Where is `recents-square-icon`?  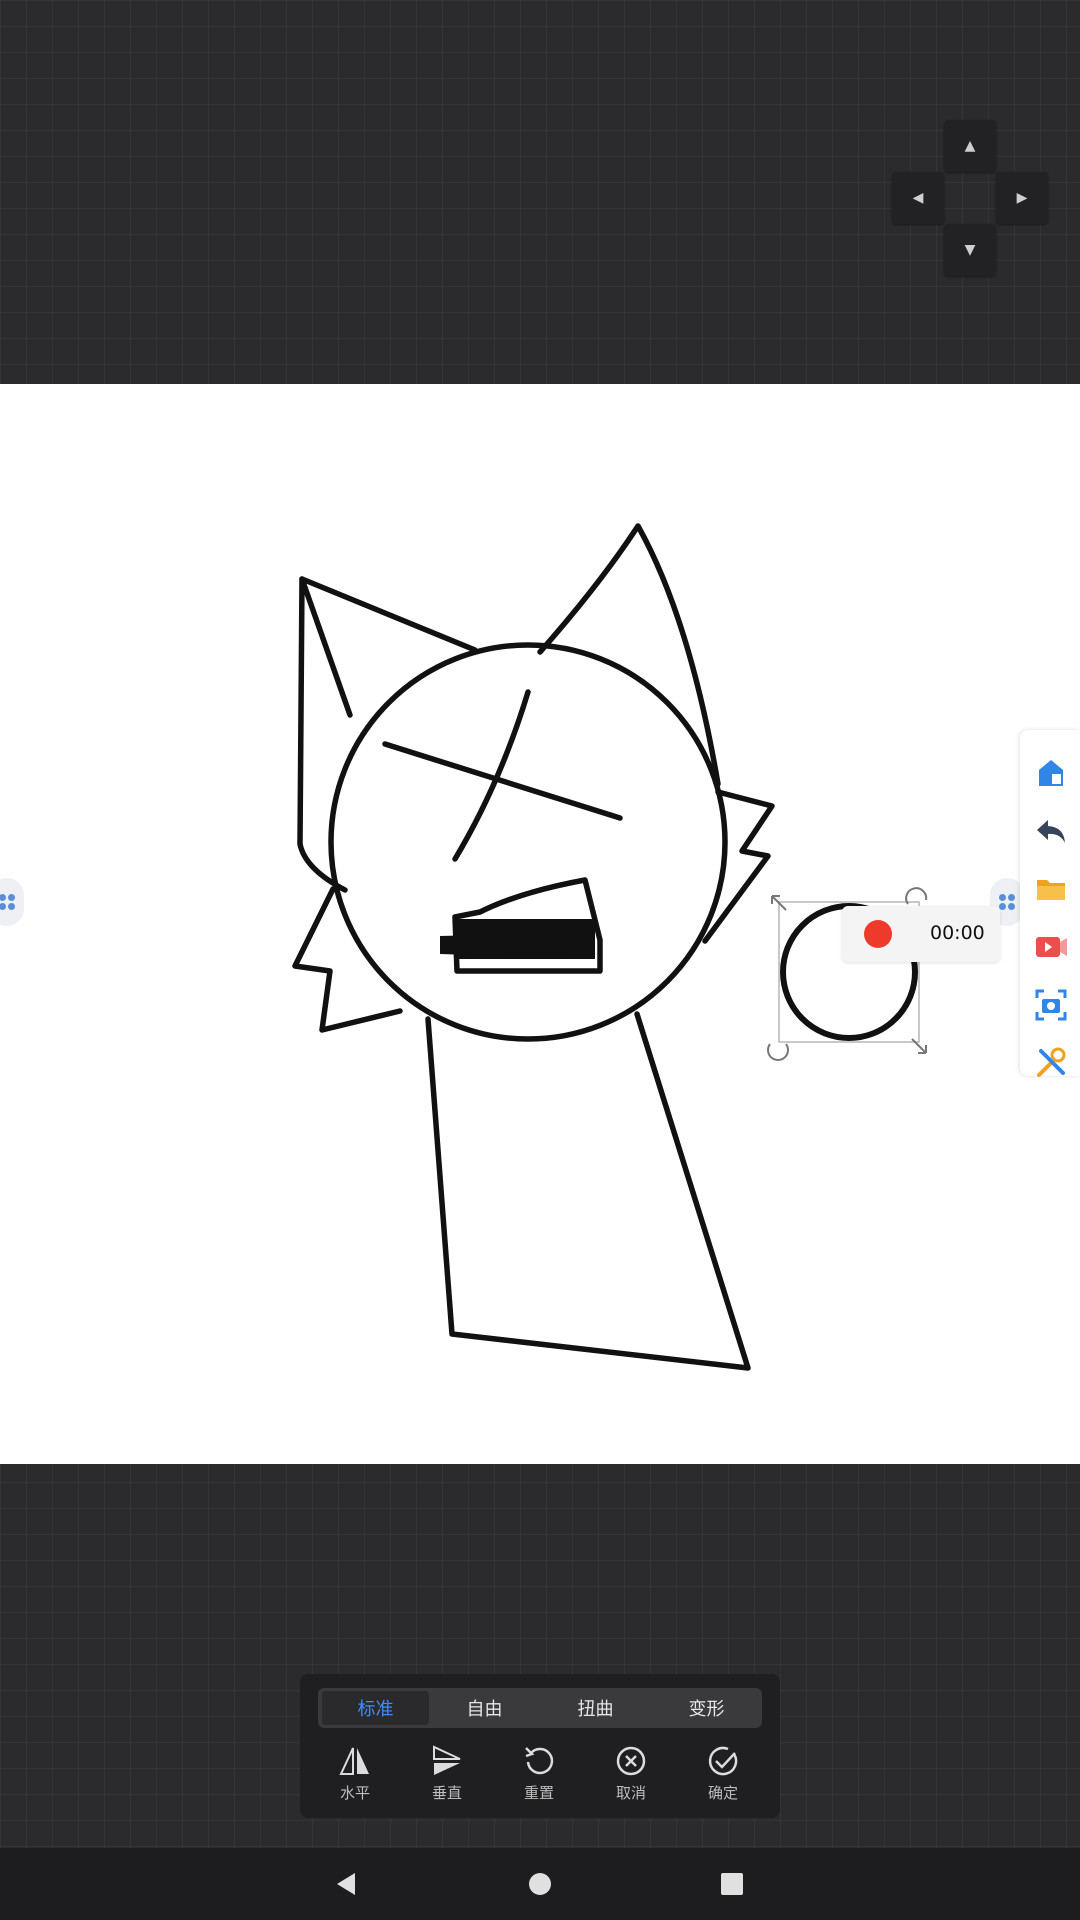
recents-square-icon is located at coordinates (732, 1884).